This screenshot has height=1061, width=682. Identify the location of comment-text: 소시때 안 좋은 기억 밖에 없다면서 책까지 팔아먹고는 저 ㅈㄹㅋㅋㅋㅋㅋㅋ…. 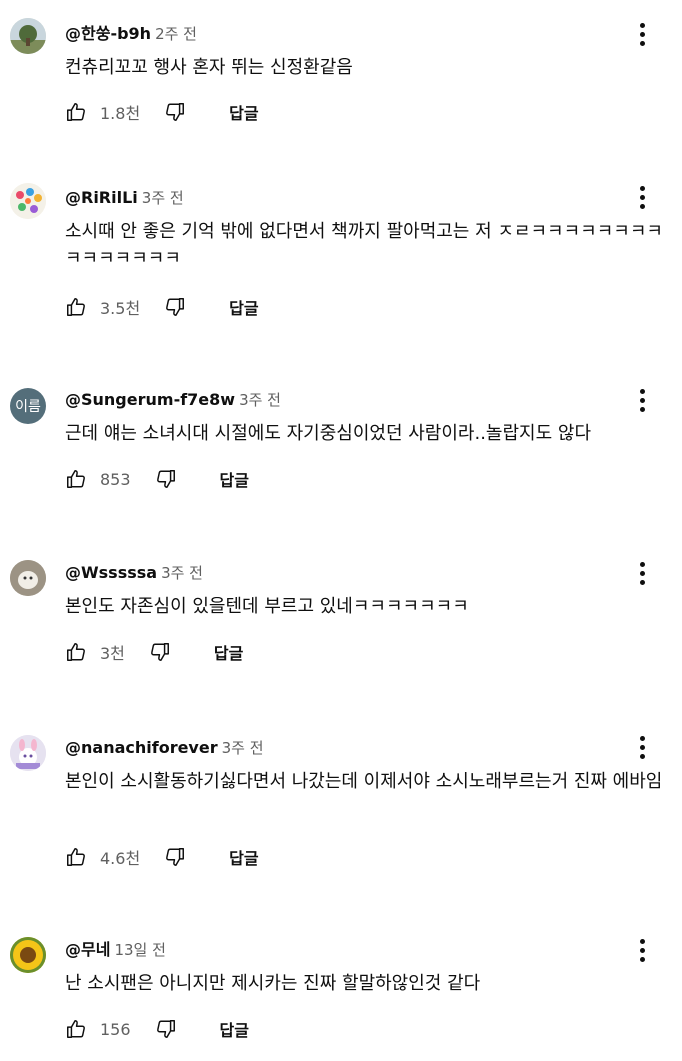
(364, 245).